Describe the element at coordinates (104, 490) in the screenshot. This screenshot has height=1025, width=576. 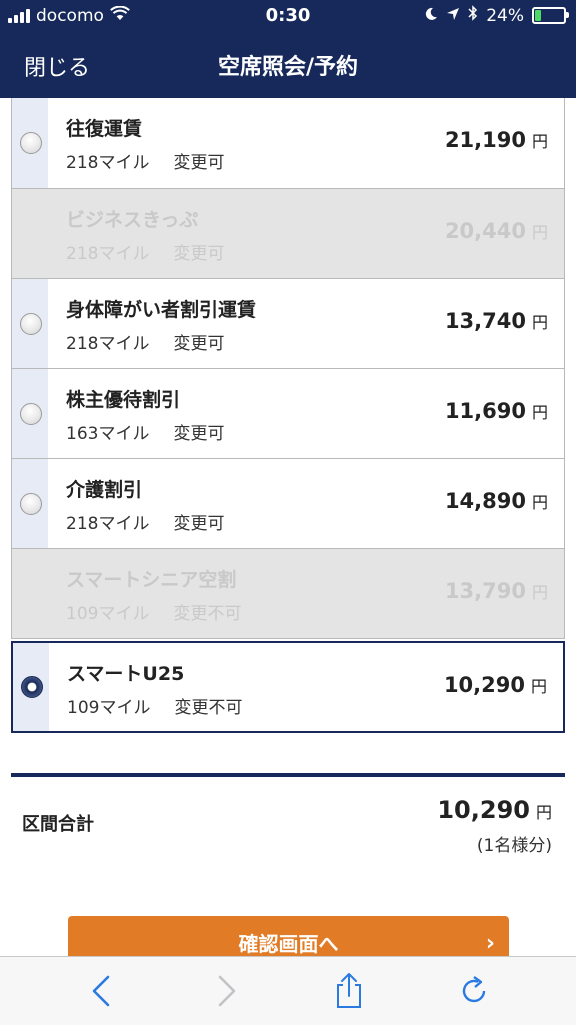
I see `fare-name: 介護割引` at that location.